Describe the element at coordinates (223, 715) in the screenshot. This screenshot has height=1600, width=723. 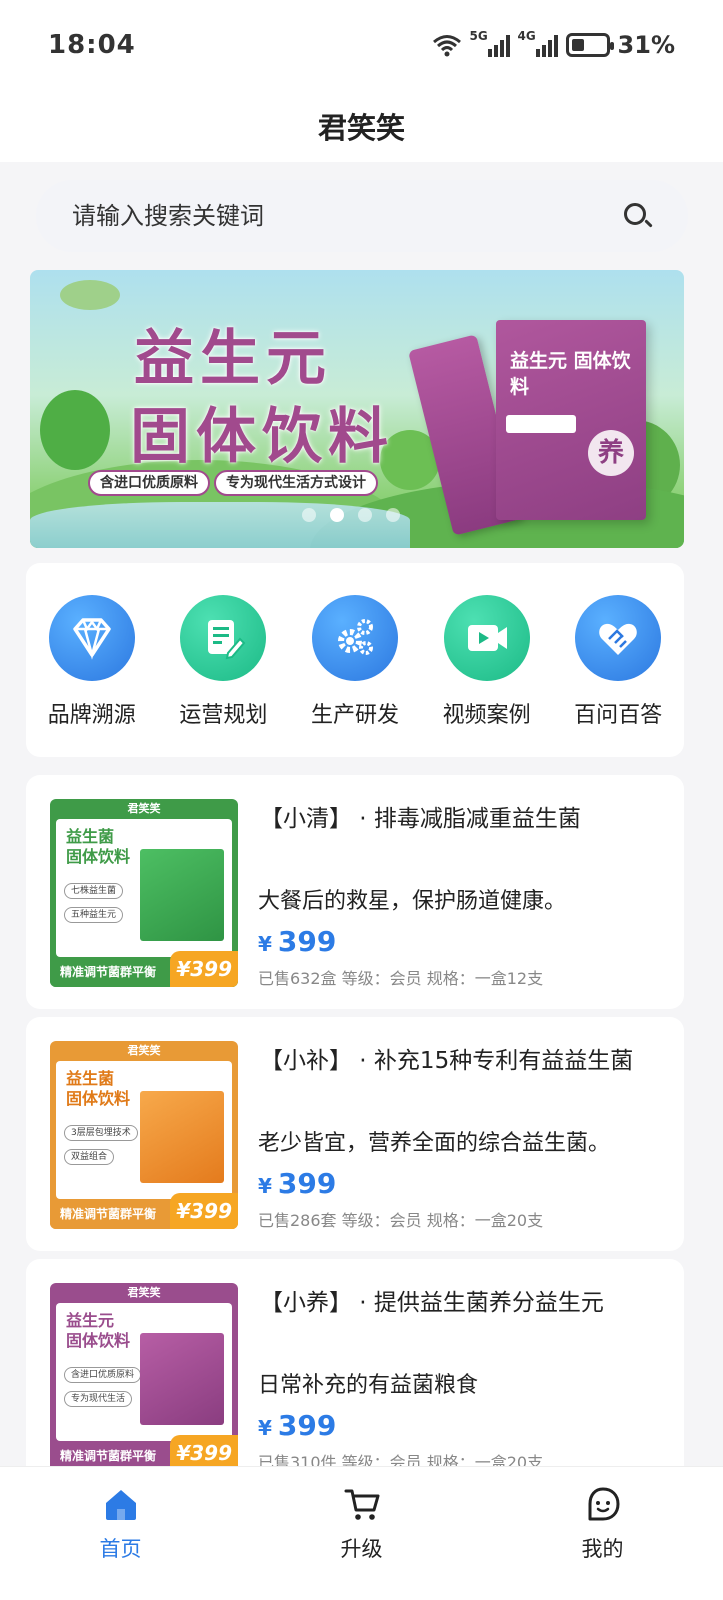
I see `quick-item-label: 运营规划` at that location.